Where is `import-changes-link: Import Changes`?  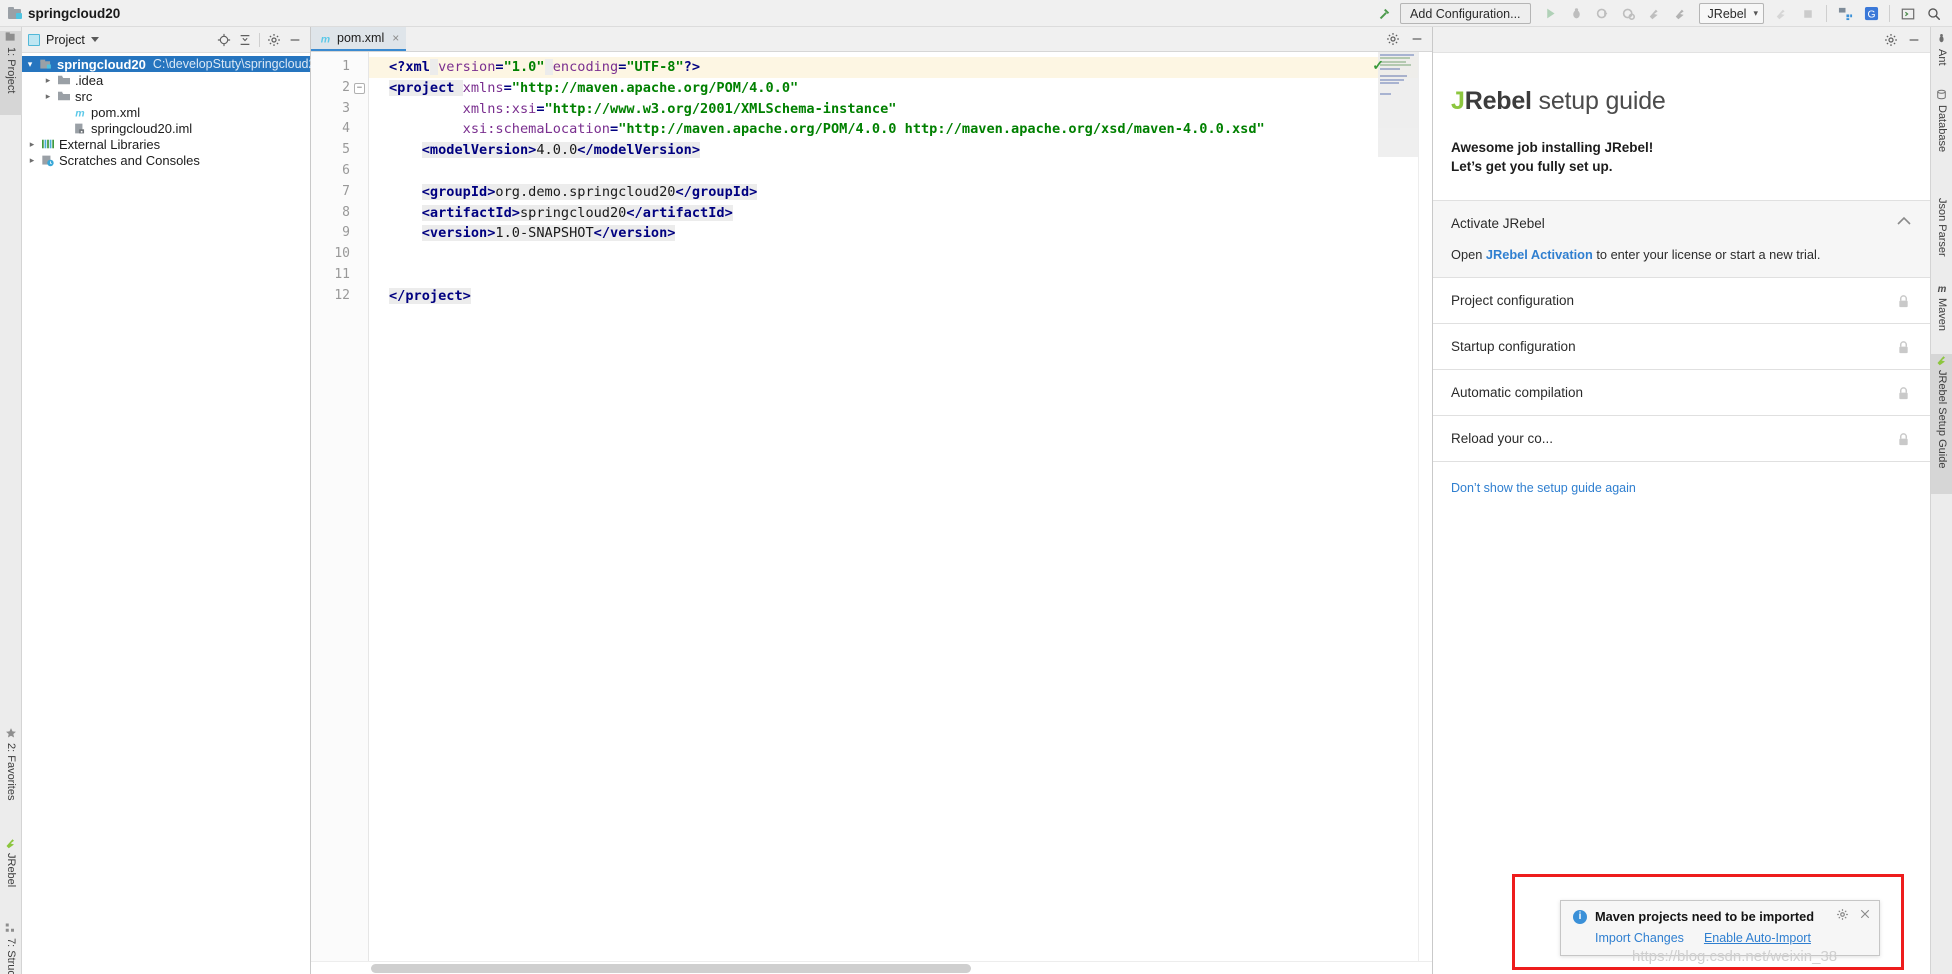 import-changes-link: Import Changes is located at coordinates (1639, 938).